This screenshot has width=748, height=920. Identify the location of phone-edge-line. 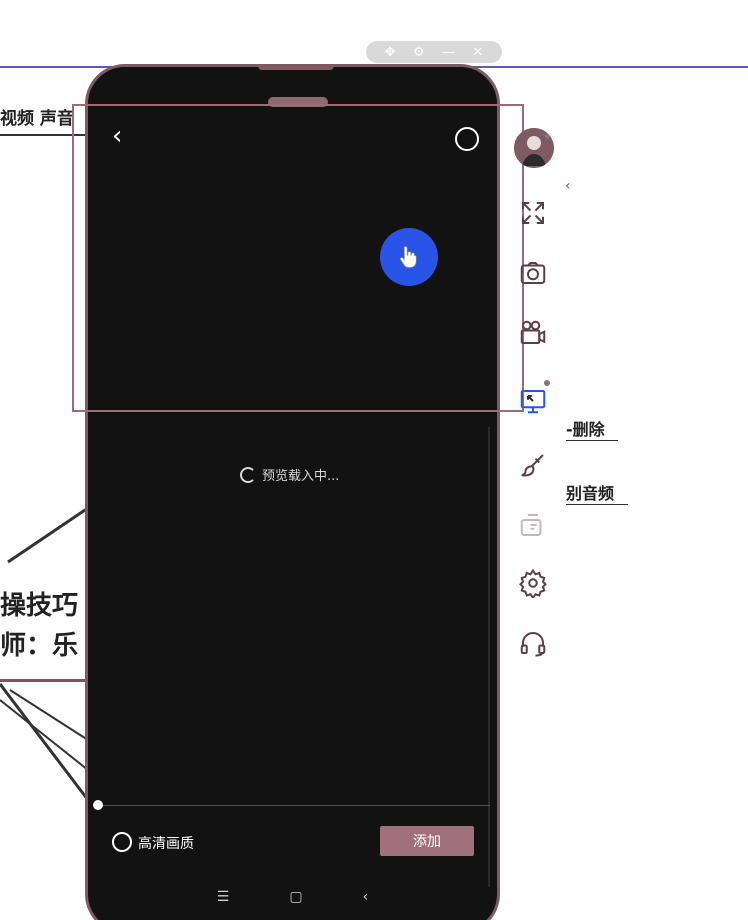
(489, 657).